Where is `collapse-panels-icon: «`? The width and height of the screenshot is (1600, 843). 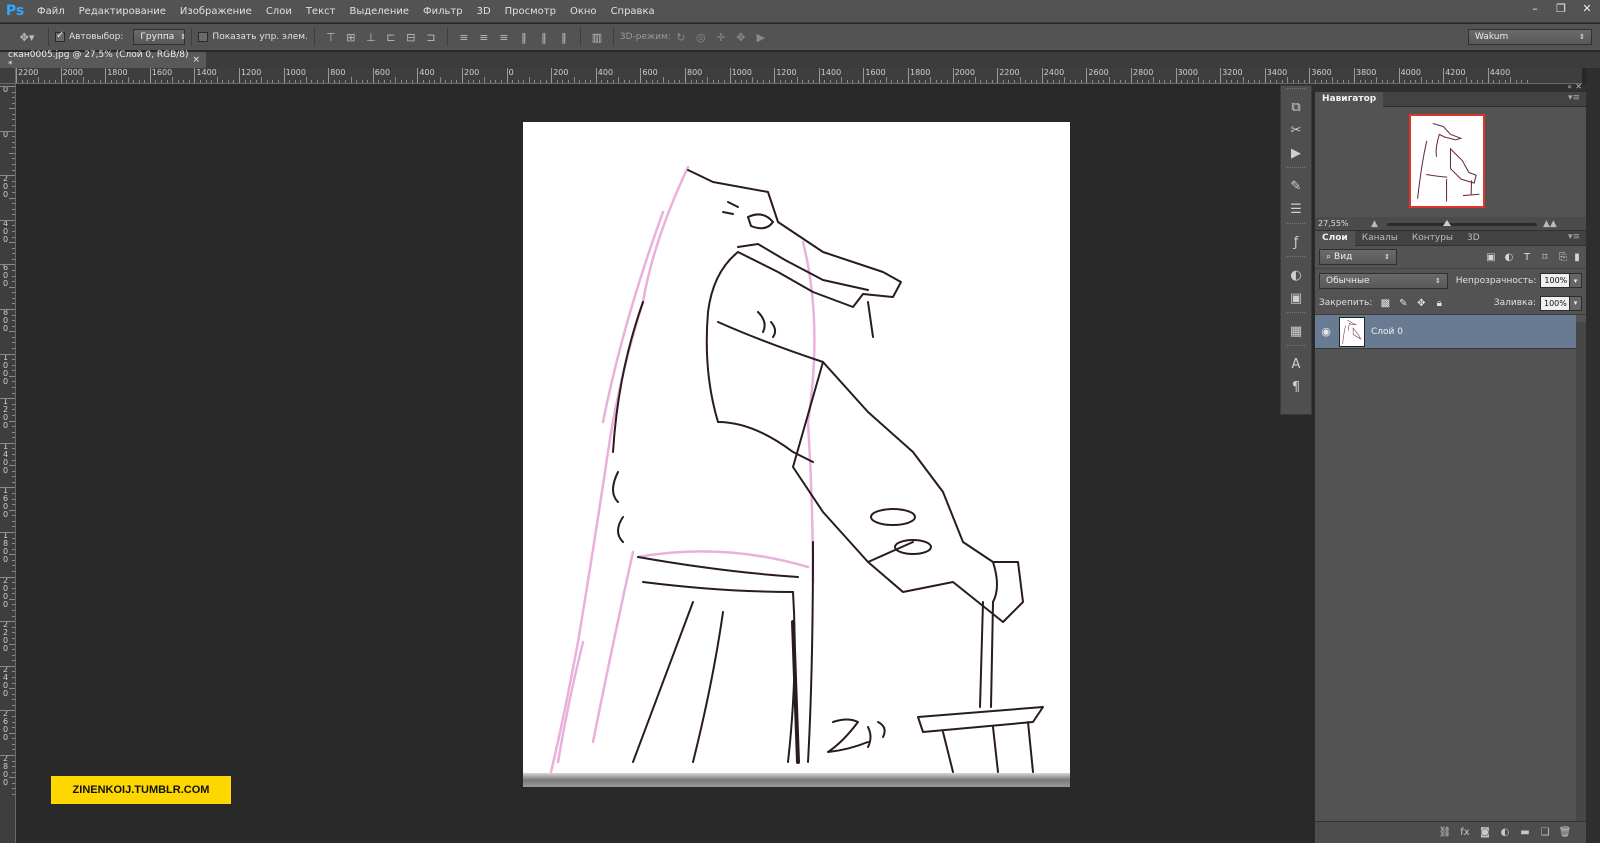
collapse-panels-icon: « is located at coordinates (1569, 86).